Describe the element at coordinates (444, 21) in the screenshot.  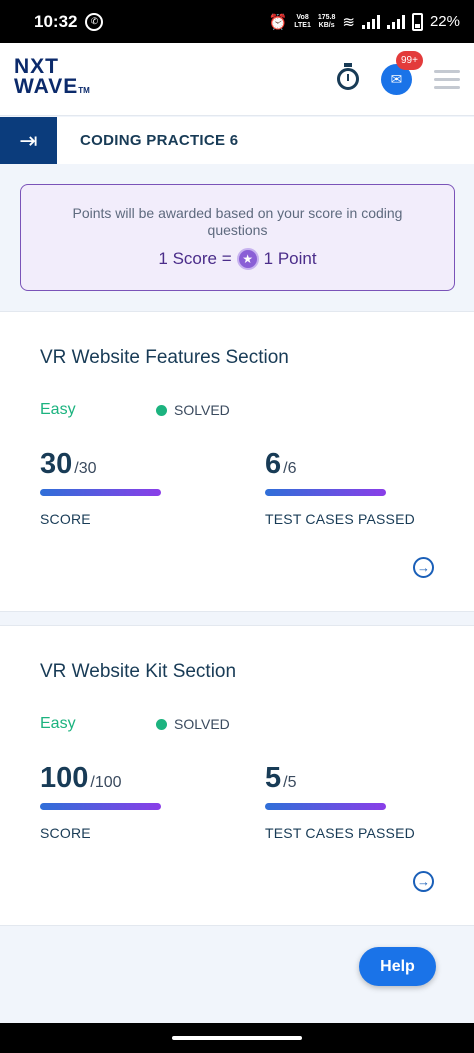
I see `battery-percent: 22%` at that location.